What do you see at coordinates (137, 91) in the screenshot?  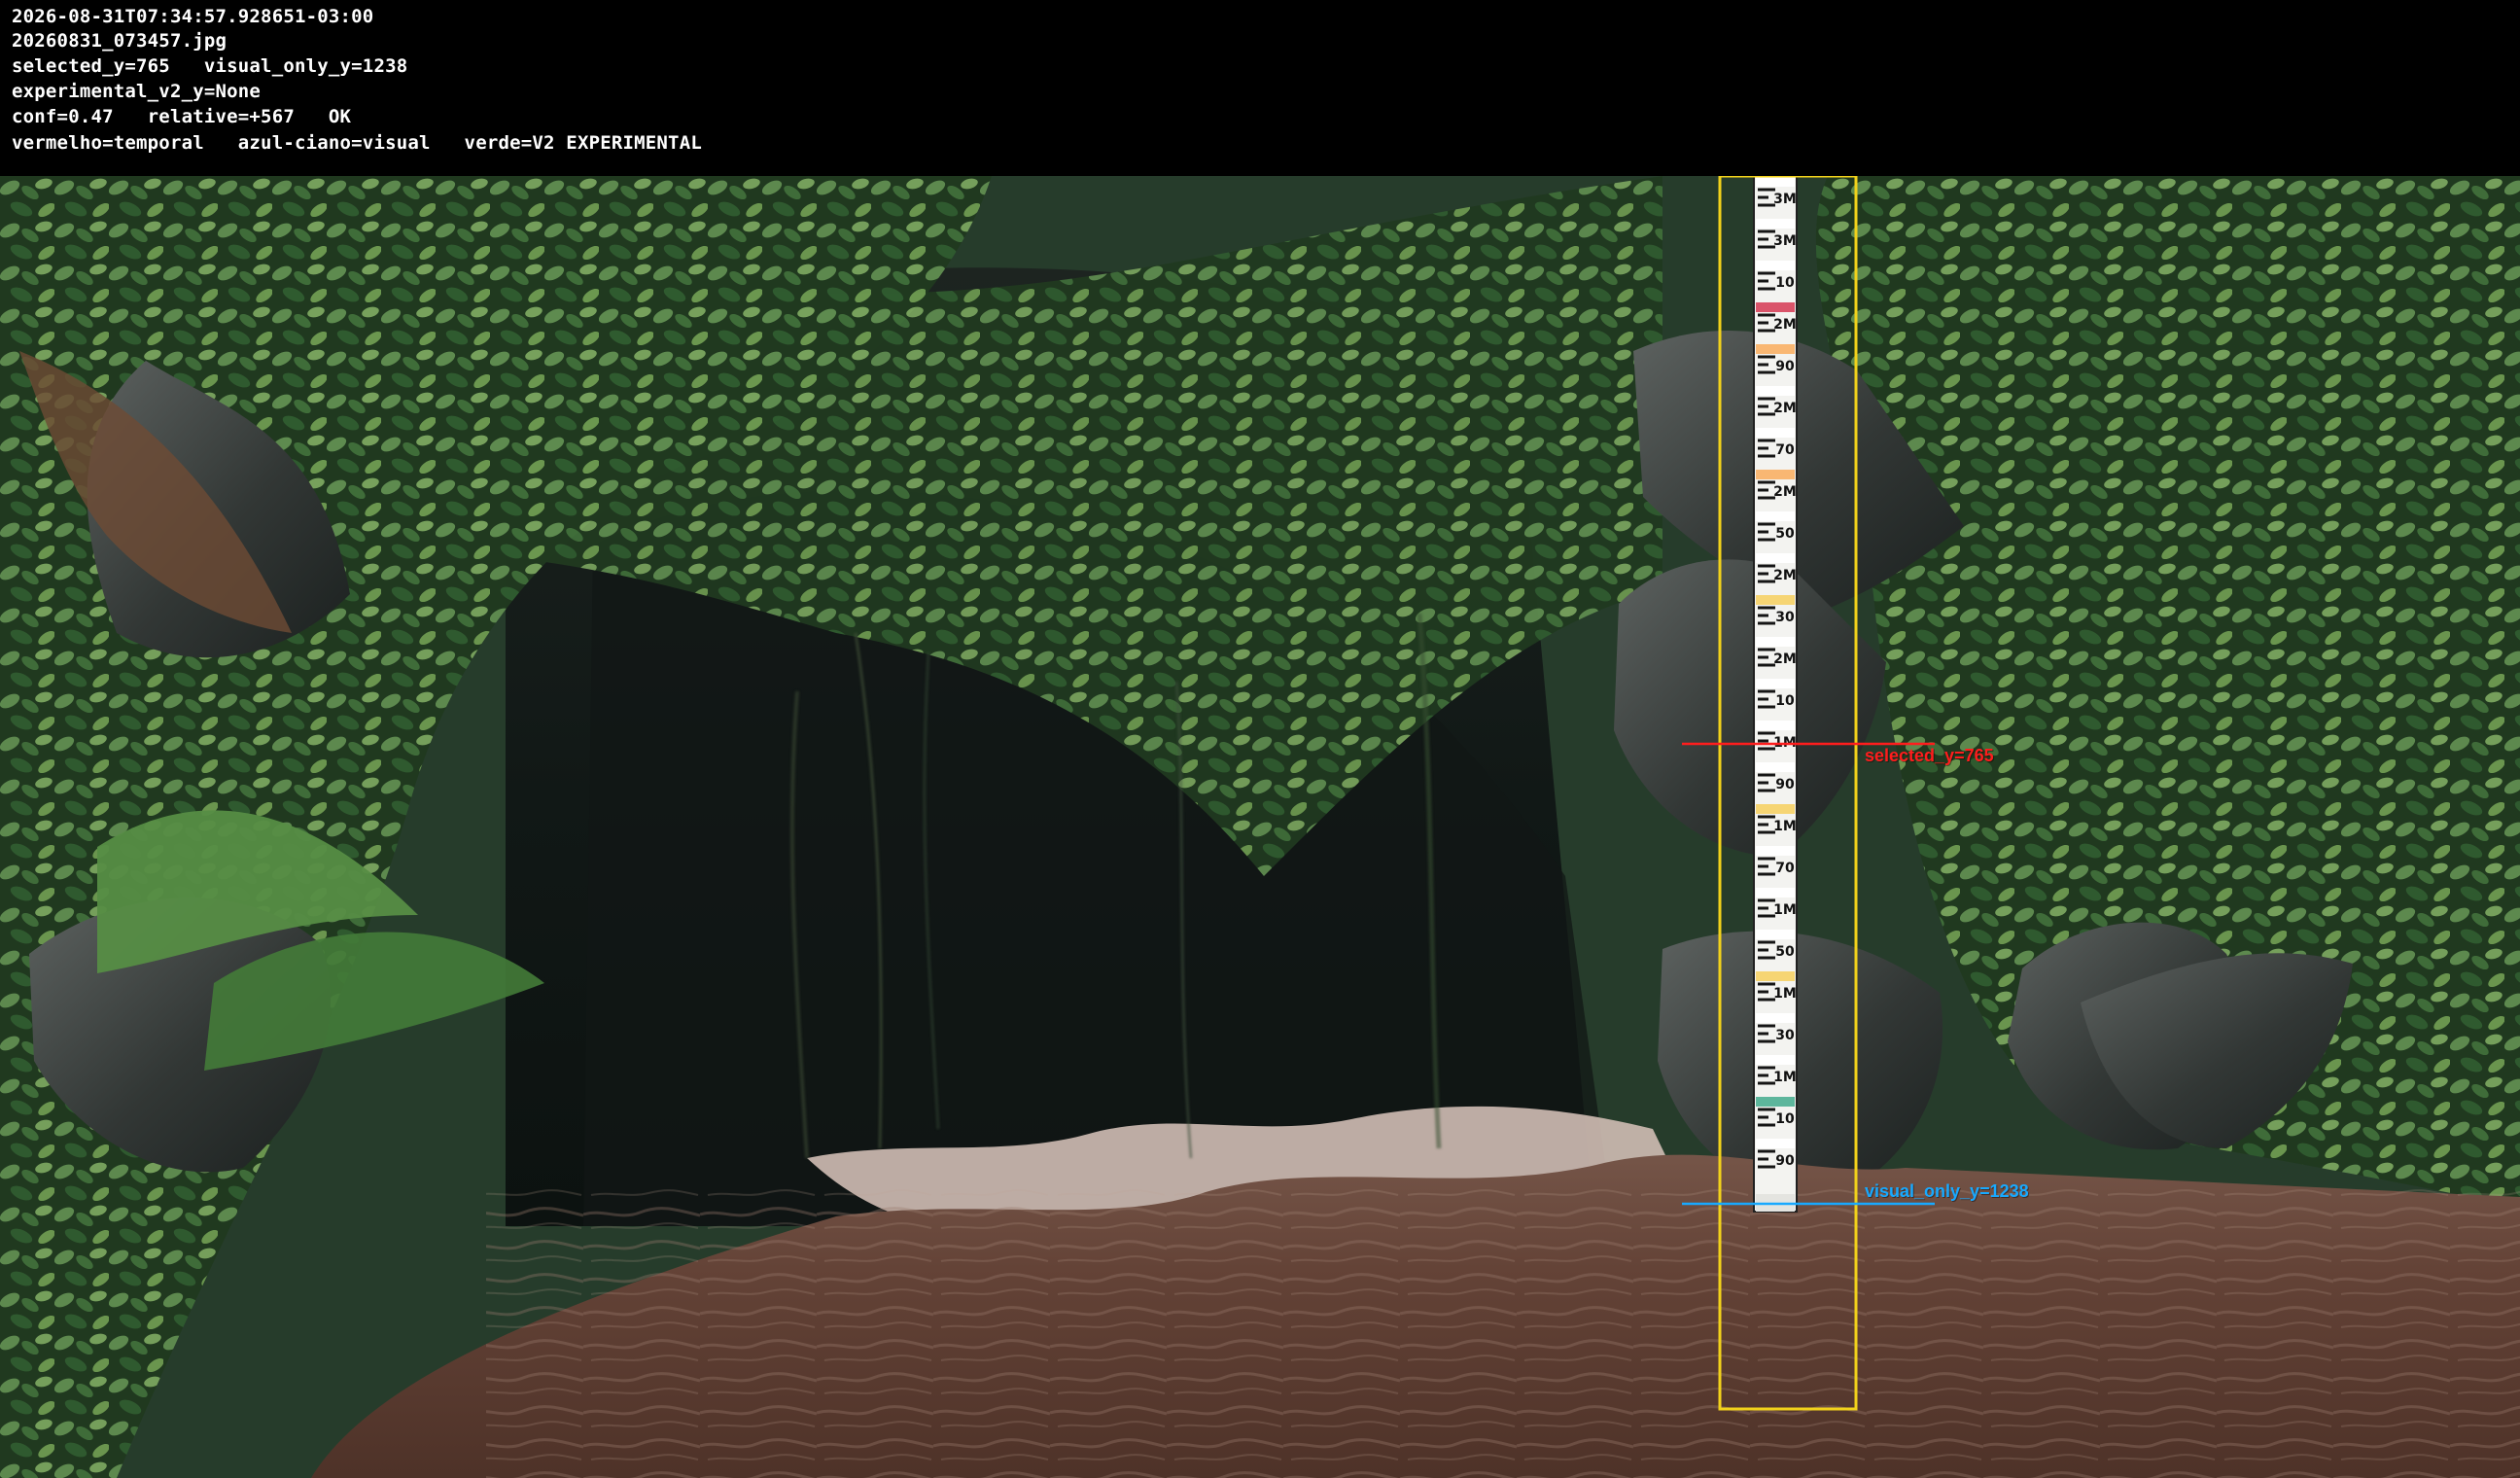 I see `experimental-line: experimental_v2_y=None` at bounding box center [137, 91].